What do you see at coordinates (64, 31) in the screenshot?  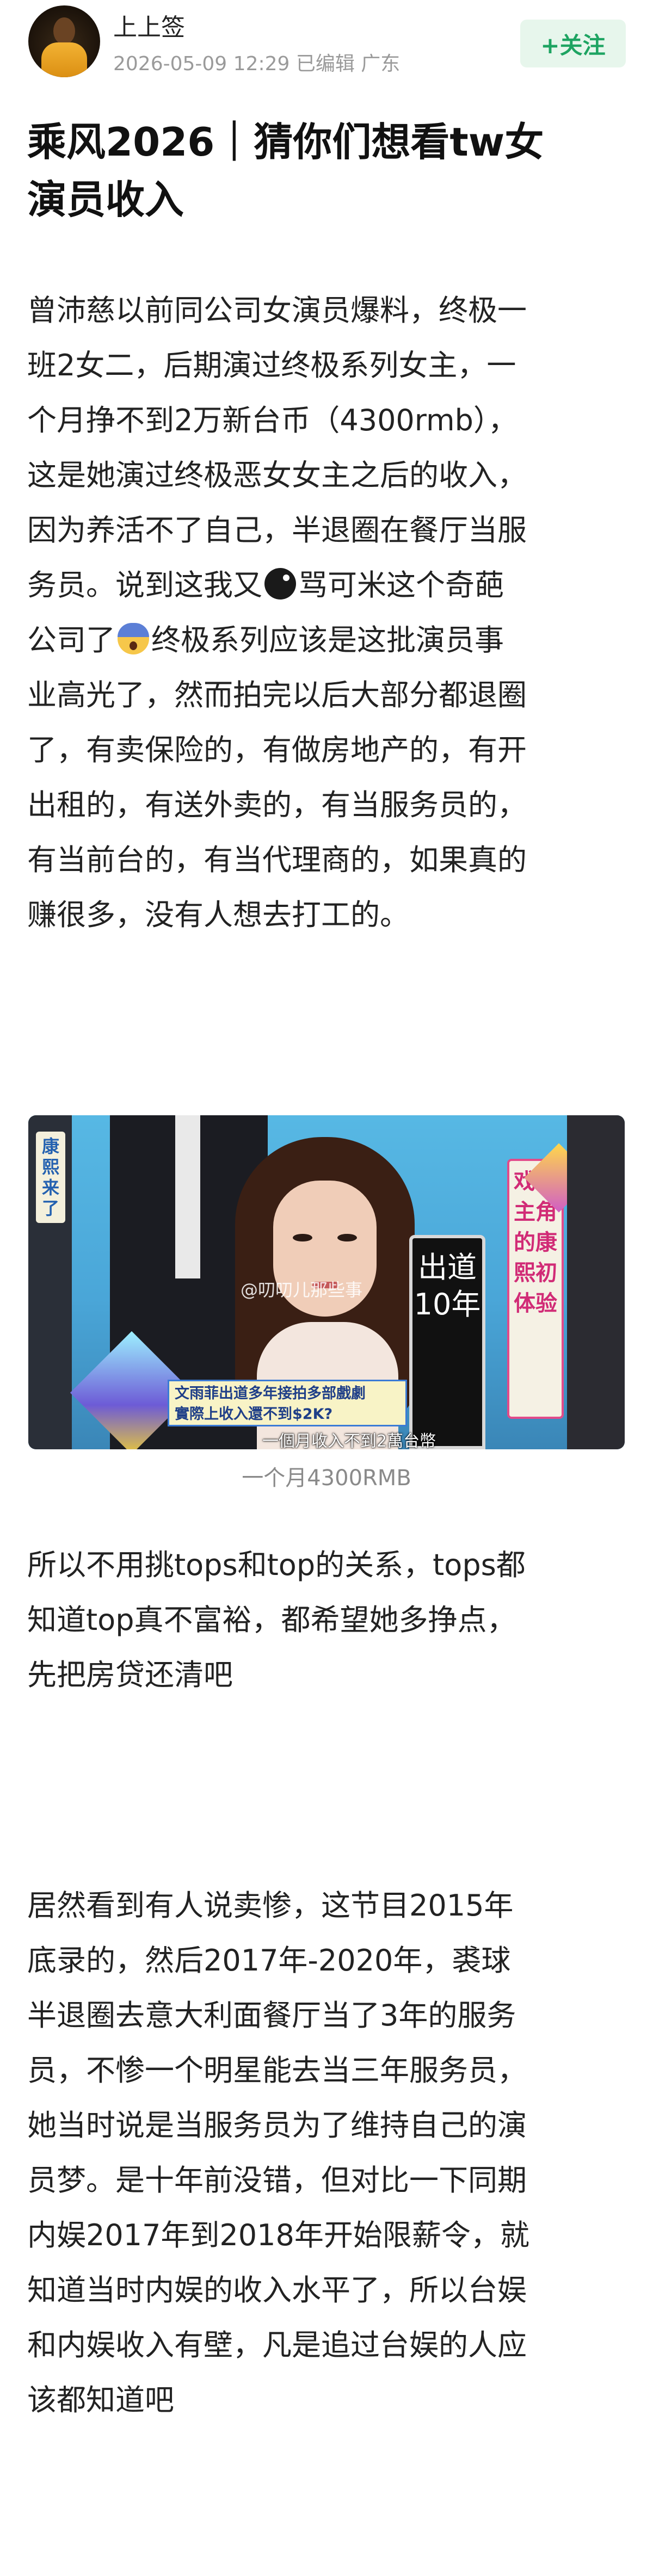 I see `avatar-head-shape` at bounding box center [64, 31].